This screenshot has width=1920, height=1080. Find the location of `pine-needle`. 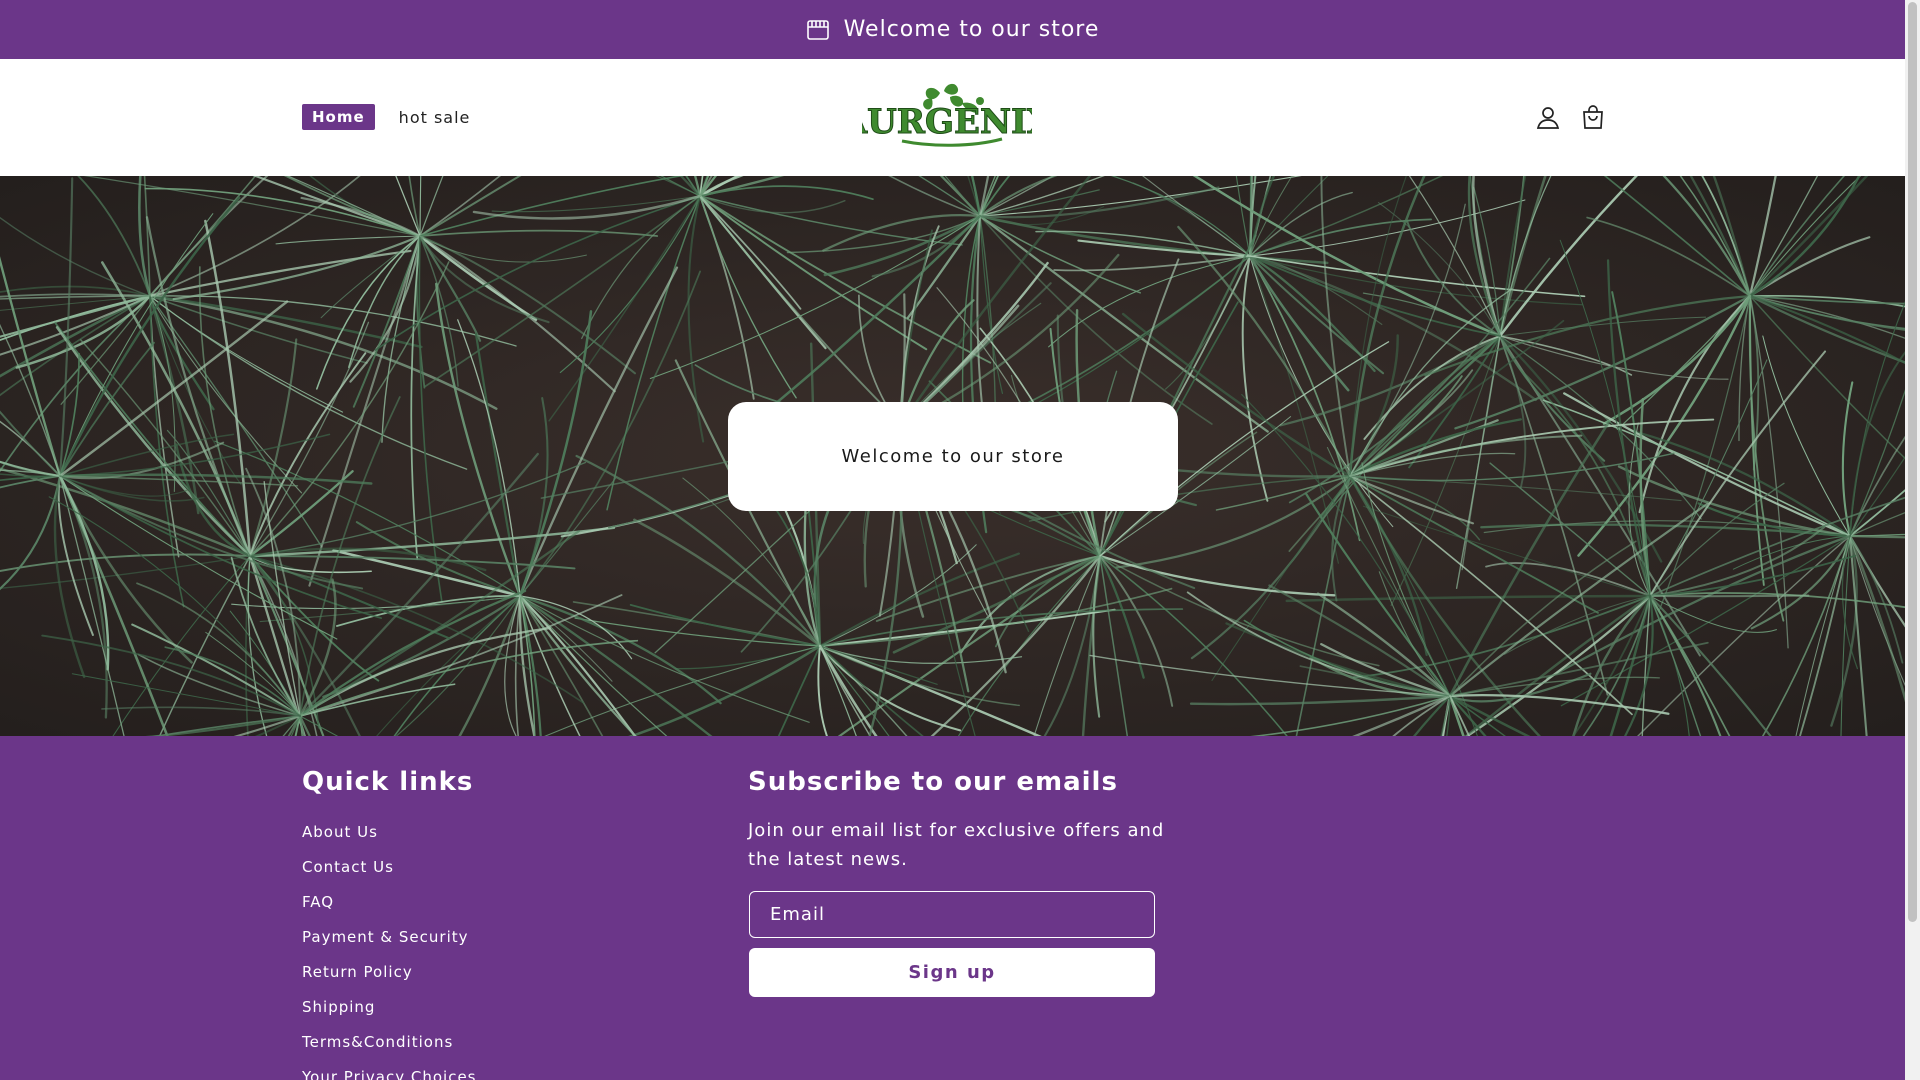

pine-needle is located at coordinates (1729, 596).